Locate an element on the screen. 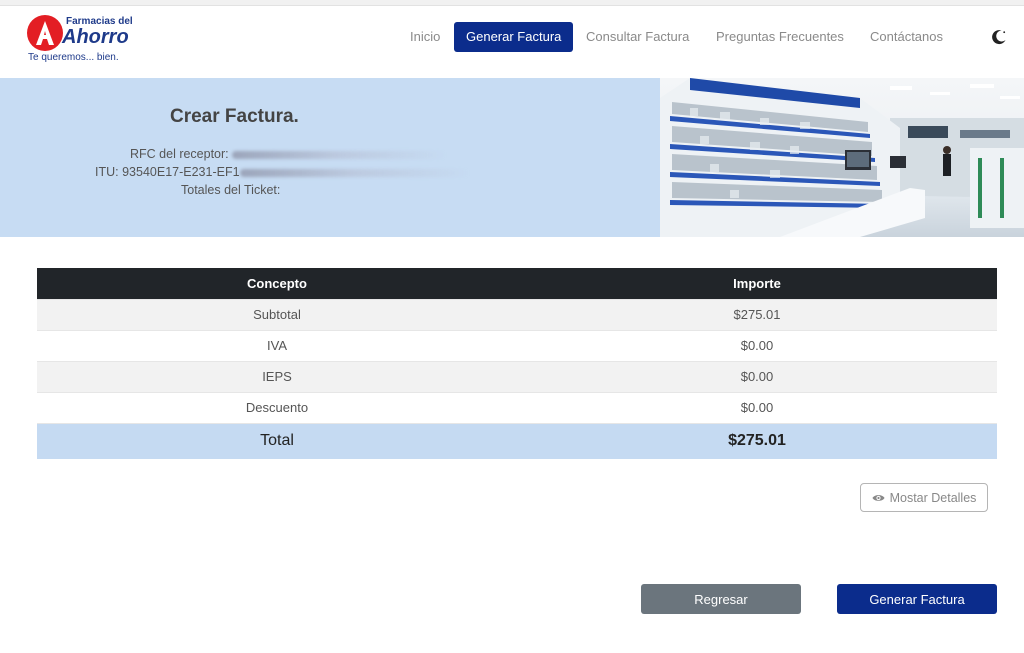 This screenshot has width=1024, height=653. totals-line: Totales del Ticket: is located at coordinates (230, 190).